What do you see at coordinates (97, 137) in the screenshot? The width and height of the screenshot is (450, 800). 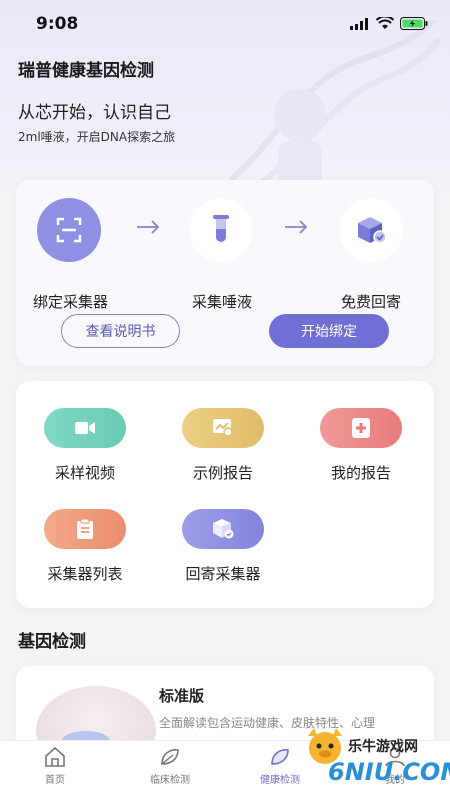 I see `hero-subline: 2ml唾液，开启DNA探索之旅` at bounding box center [97, 137].